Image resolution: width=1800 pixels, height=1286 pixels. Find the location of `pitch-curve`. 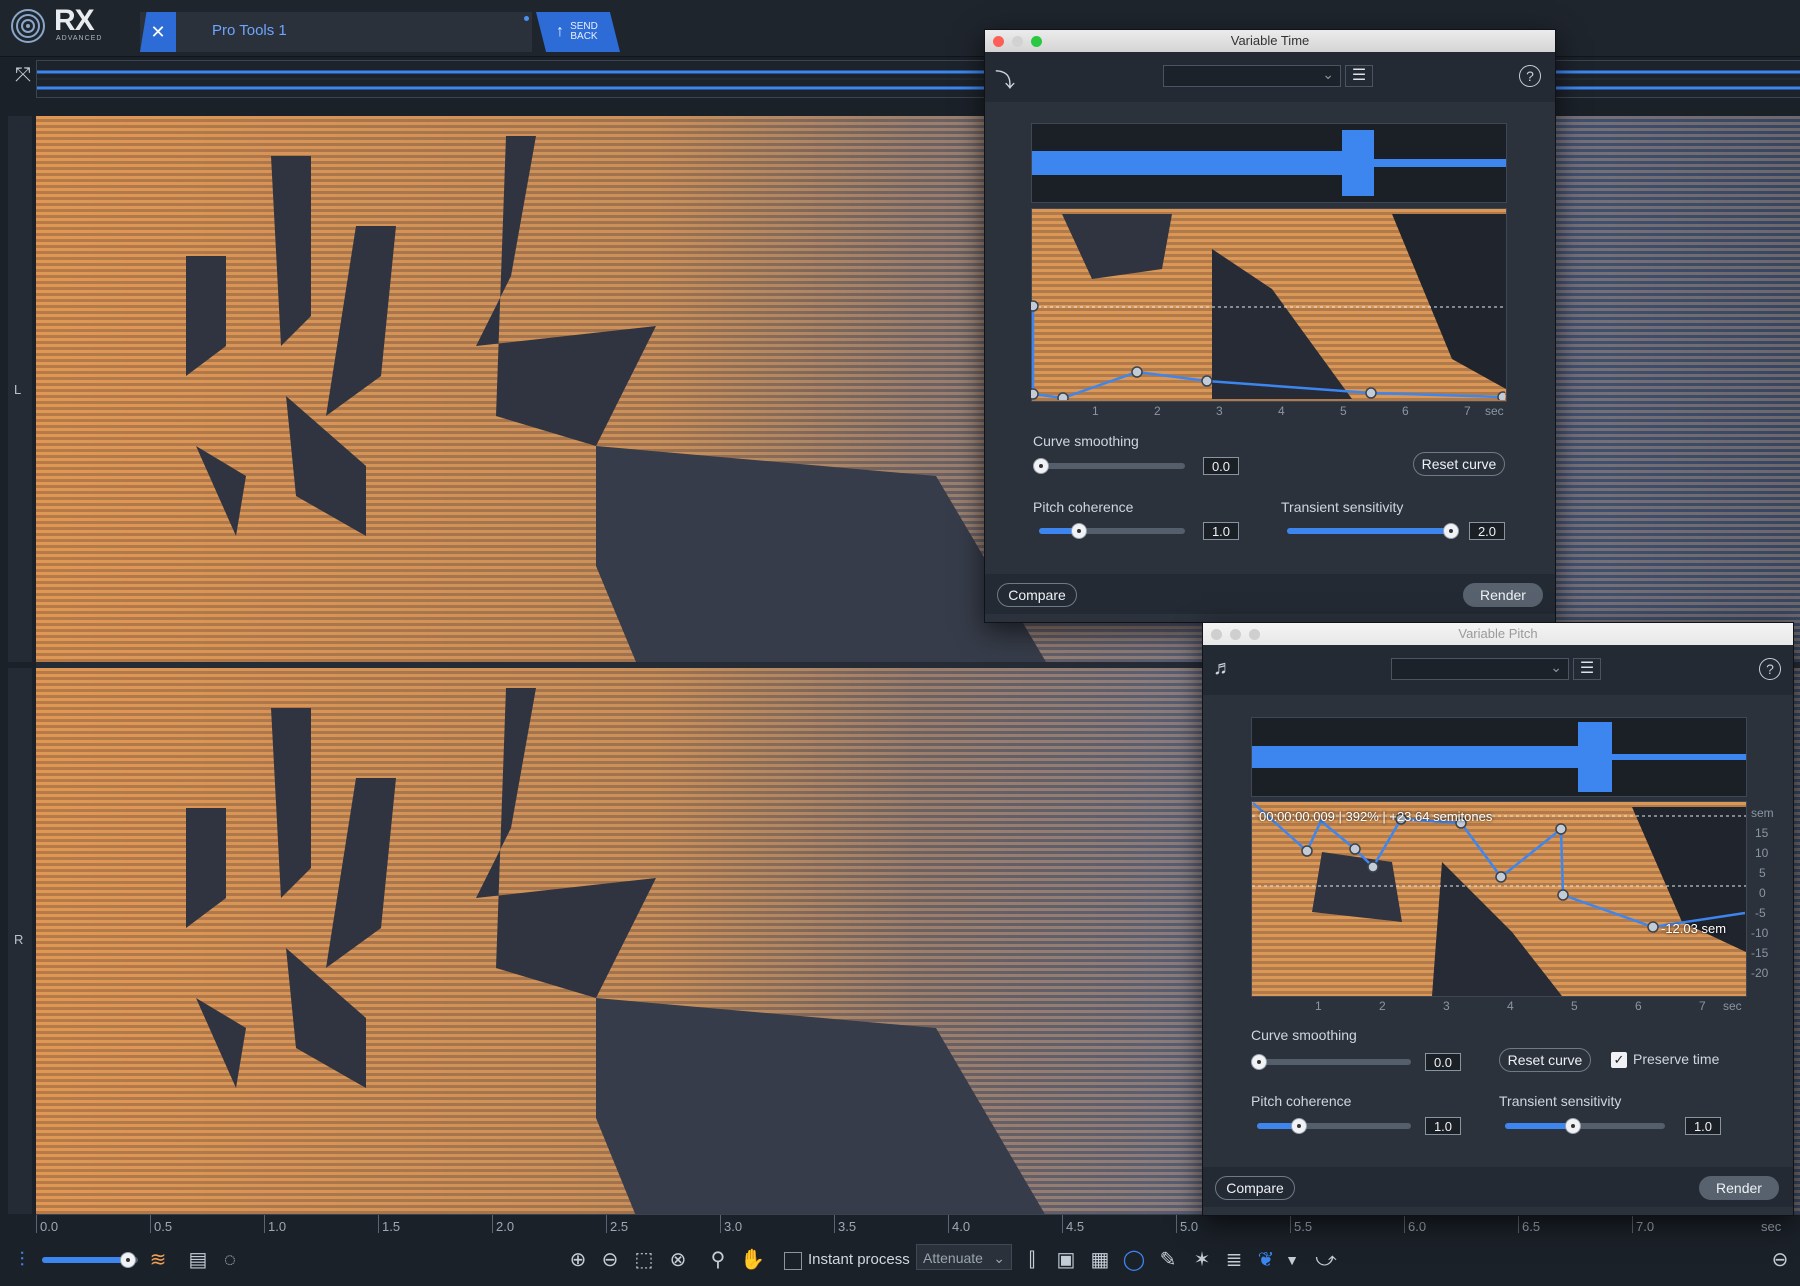

pitch-curve is located at coordinates (1498, 898).